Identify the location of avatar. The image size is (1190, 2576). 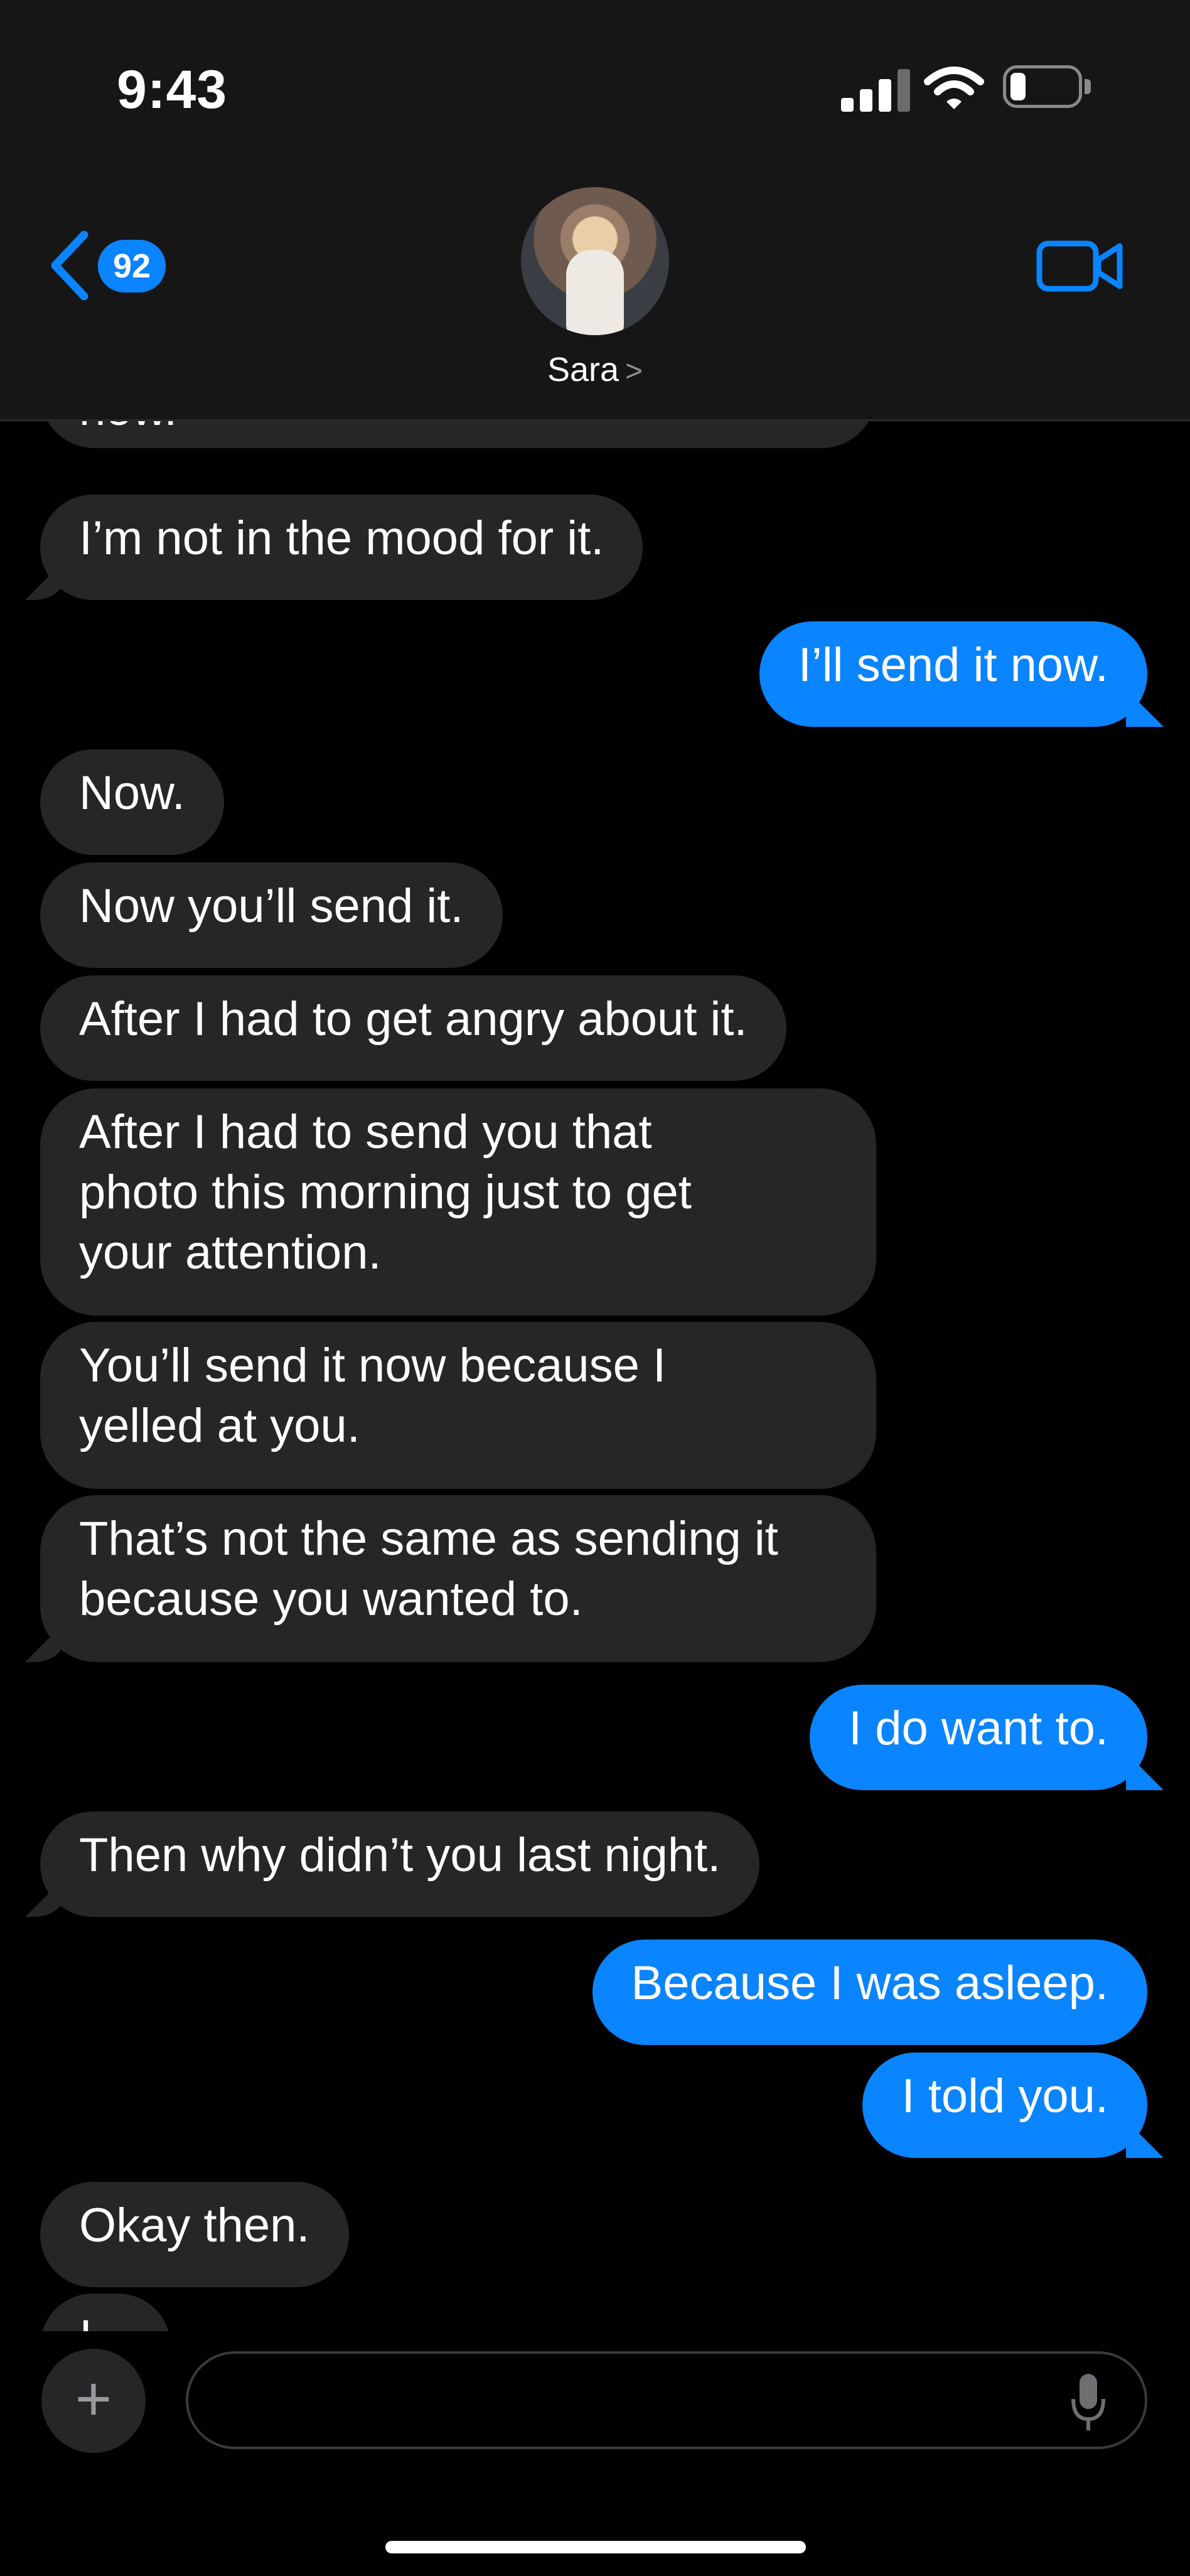
(595, 261).